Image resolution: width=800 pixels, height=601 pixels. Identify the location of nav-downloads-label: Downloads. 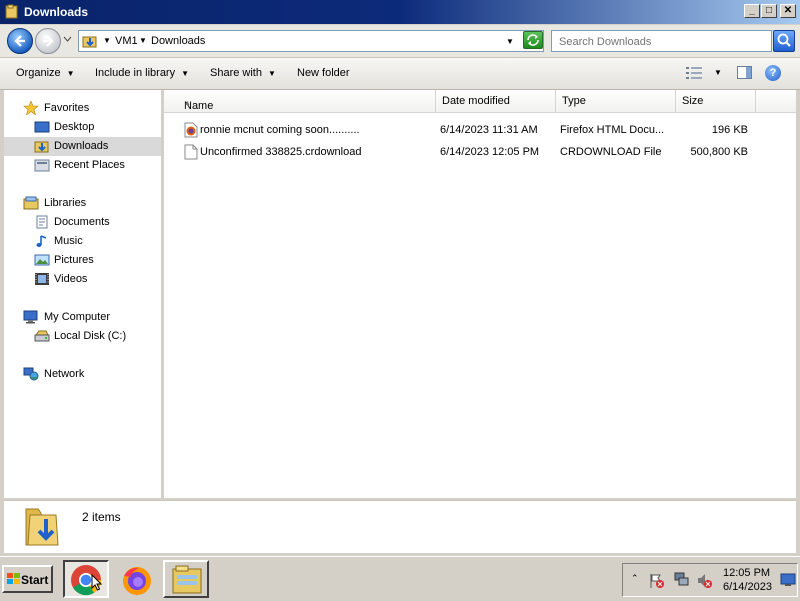
(81, 146).